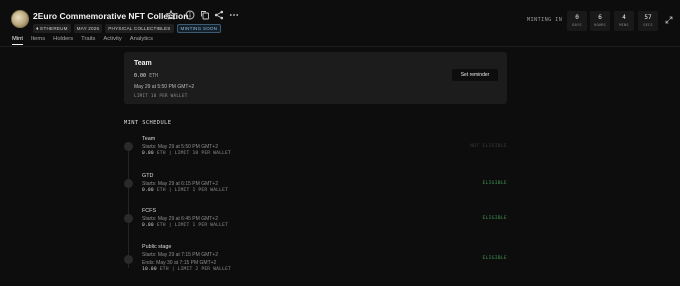 This screenshot has height=286, width=680. I want to click on countdown-mins: 4 MINS, so click(624, 21).